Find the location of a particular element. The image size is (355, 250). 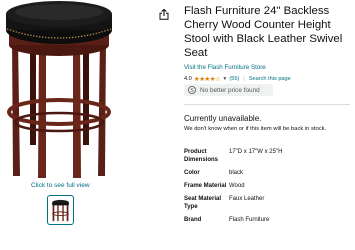

spec-row: Brand Flash Furniture is located at coordinates (267, 220).